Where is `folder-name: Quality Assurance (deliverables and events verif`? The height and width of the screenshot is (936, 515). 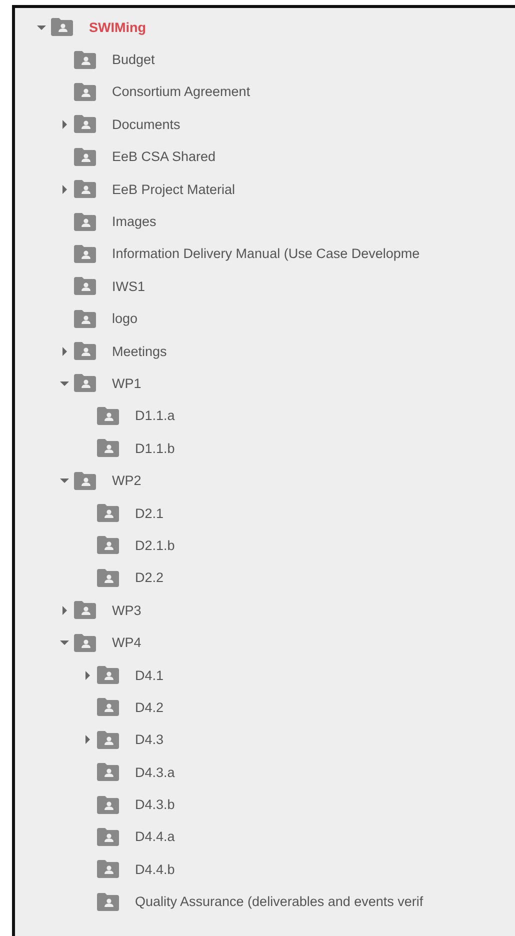 folder-name: Quality Assurance (deliverables and events verif is located at coordinates (279, 902).